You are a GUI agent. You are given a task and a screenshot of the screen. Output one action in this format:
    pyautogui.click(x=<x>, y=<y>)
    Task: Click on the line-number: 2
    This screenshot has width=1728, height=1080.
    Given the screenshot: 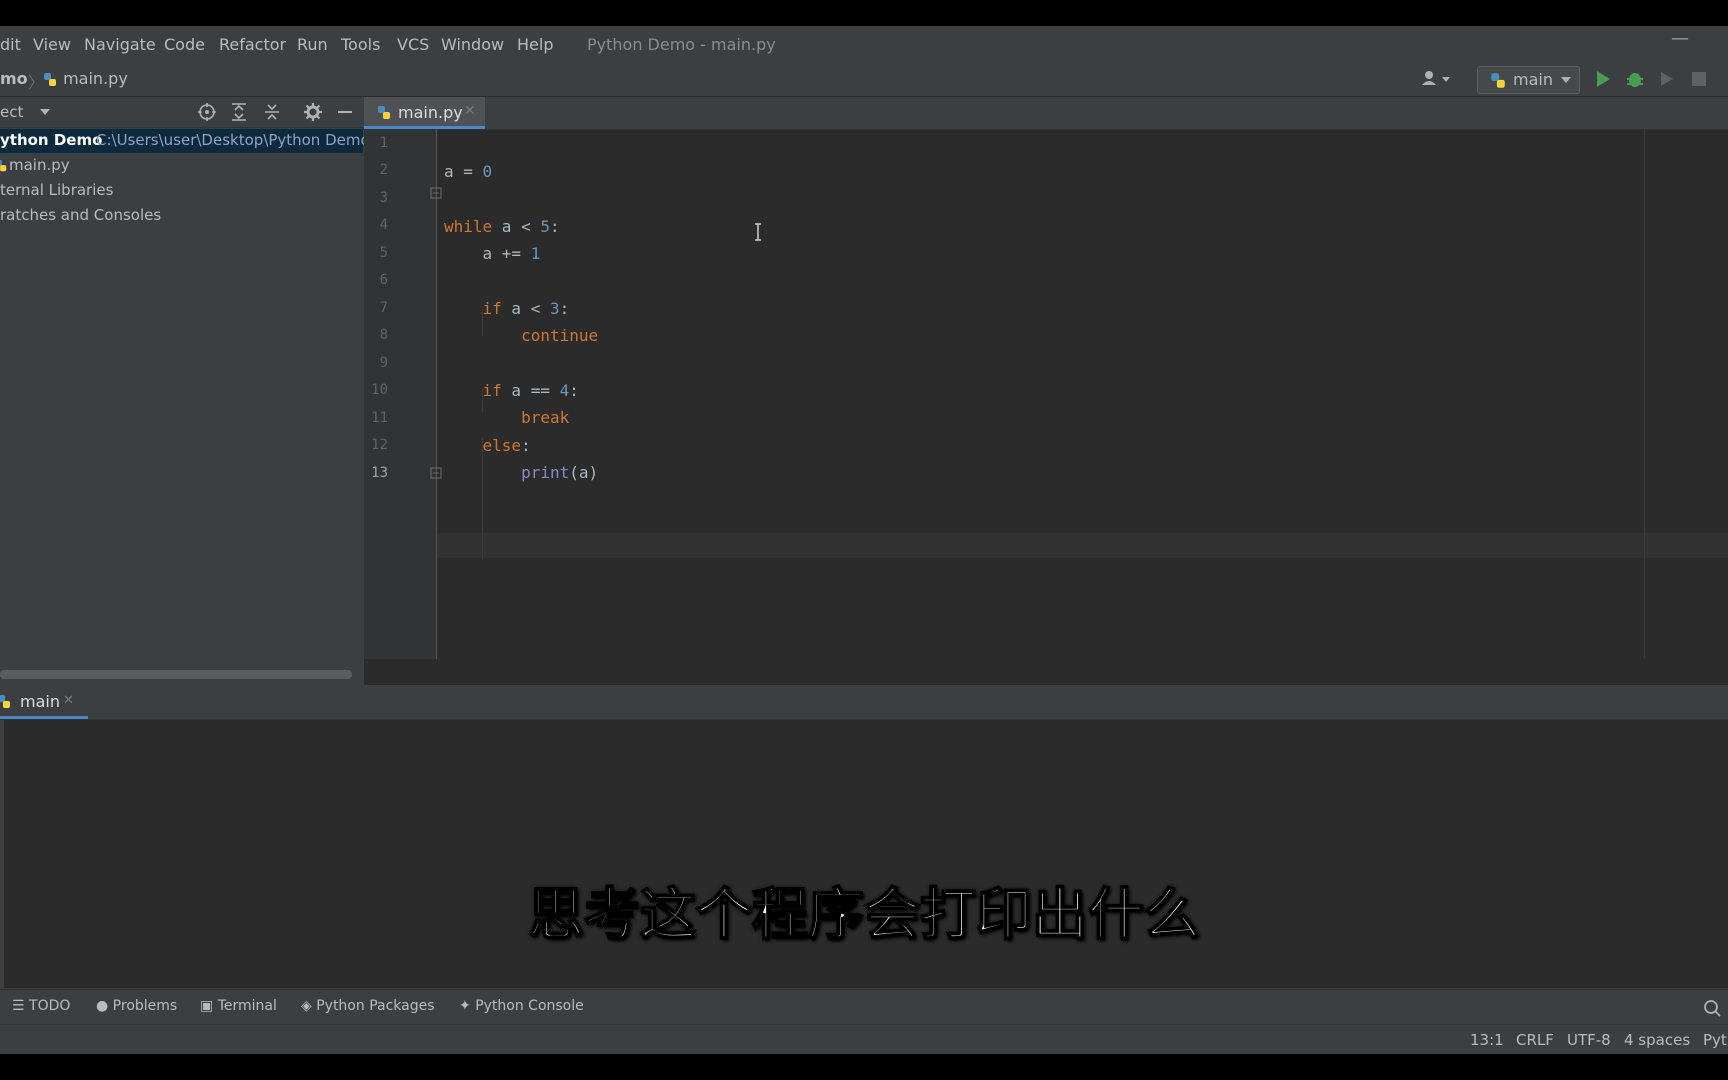 What is the action you would take?
    pyautogui.click(x=383, y=170)
    